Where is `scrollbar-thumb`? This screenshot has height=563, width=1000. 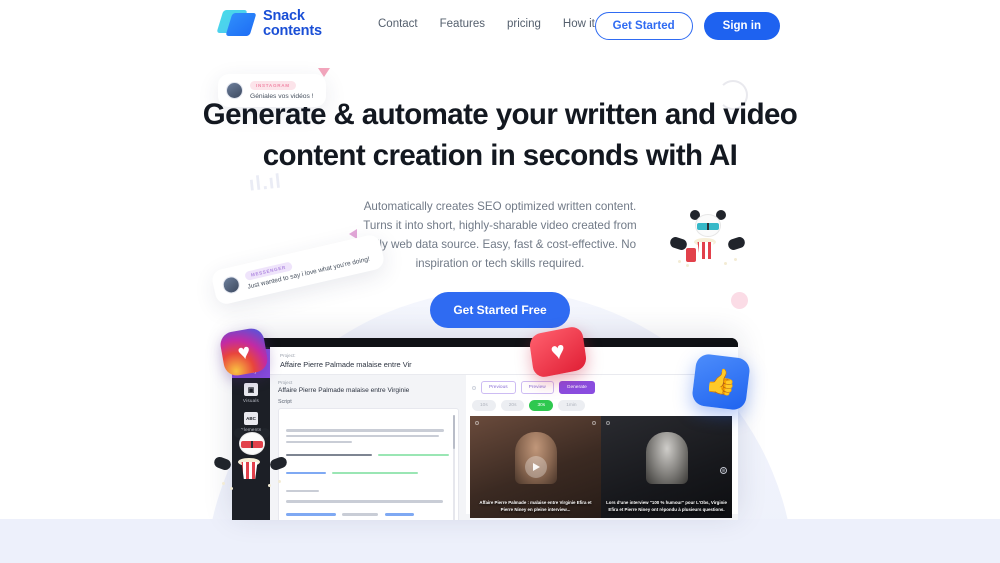
scrollbar-thumb is located at coordinates (454, 432).